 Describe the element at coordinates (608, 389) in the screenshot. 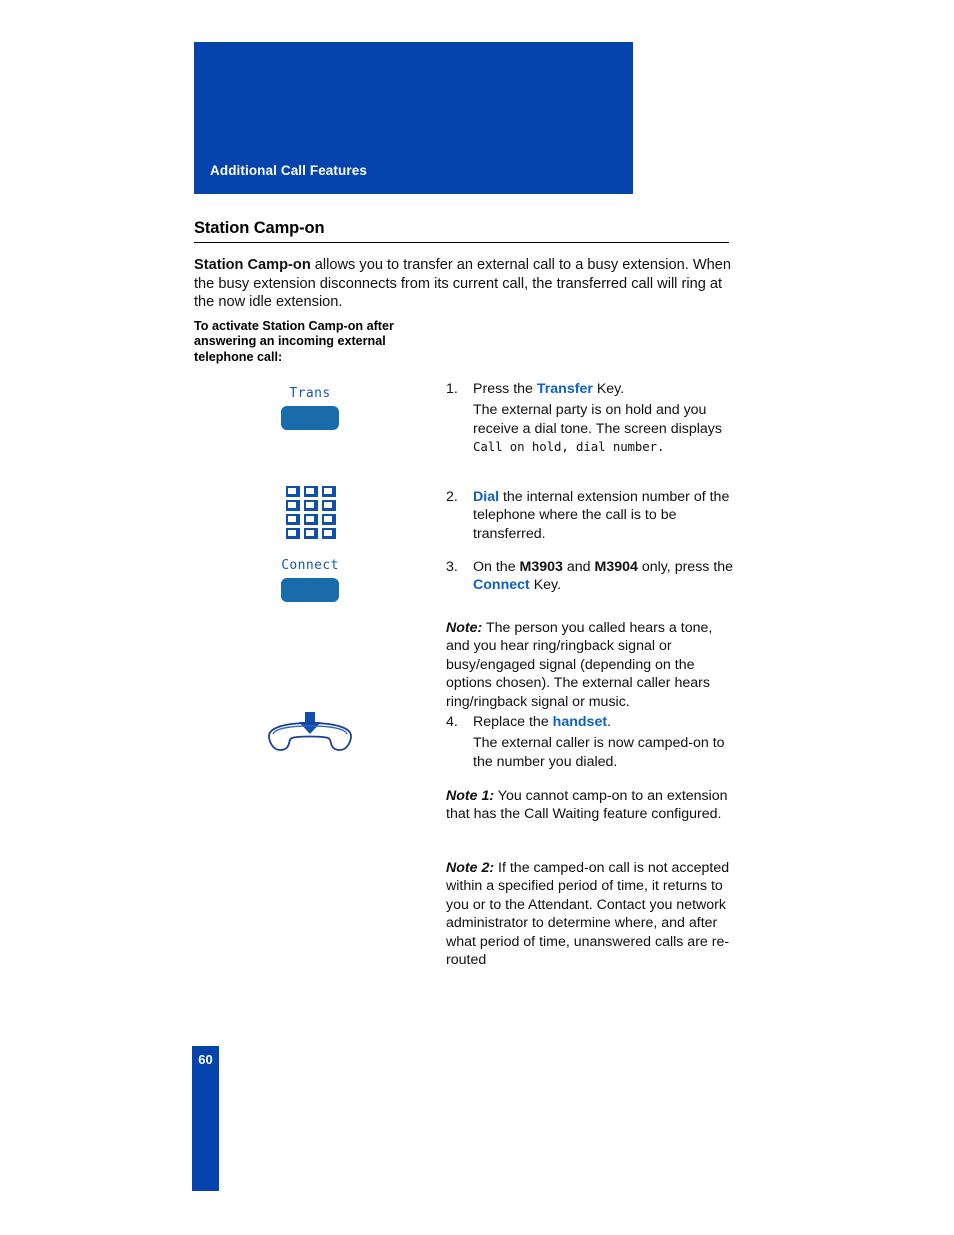

I see `step-1-tail: Key.` at that location.